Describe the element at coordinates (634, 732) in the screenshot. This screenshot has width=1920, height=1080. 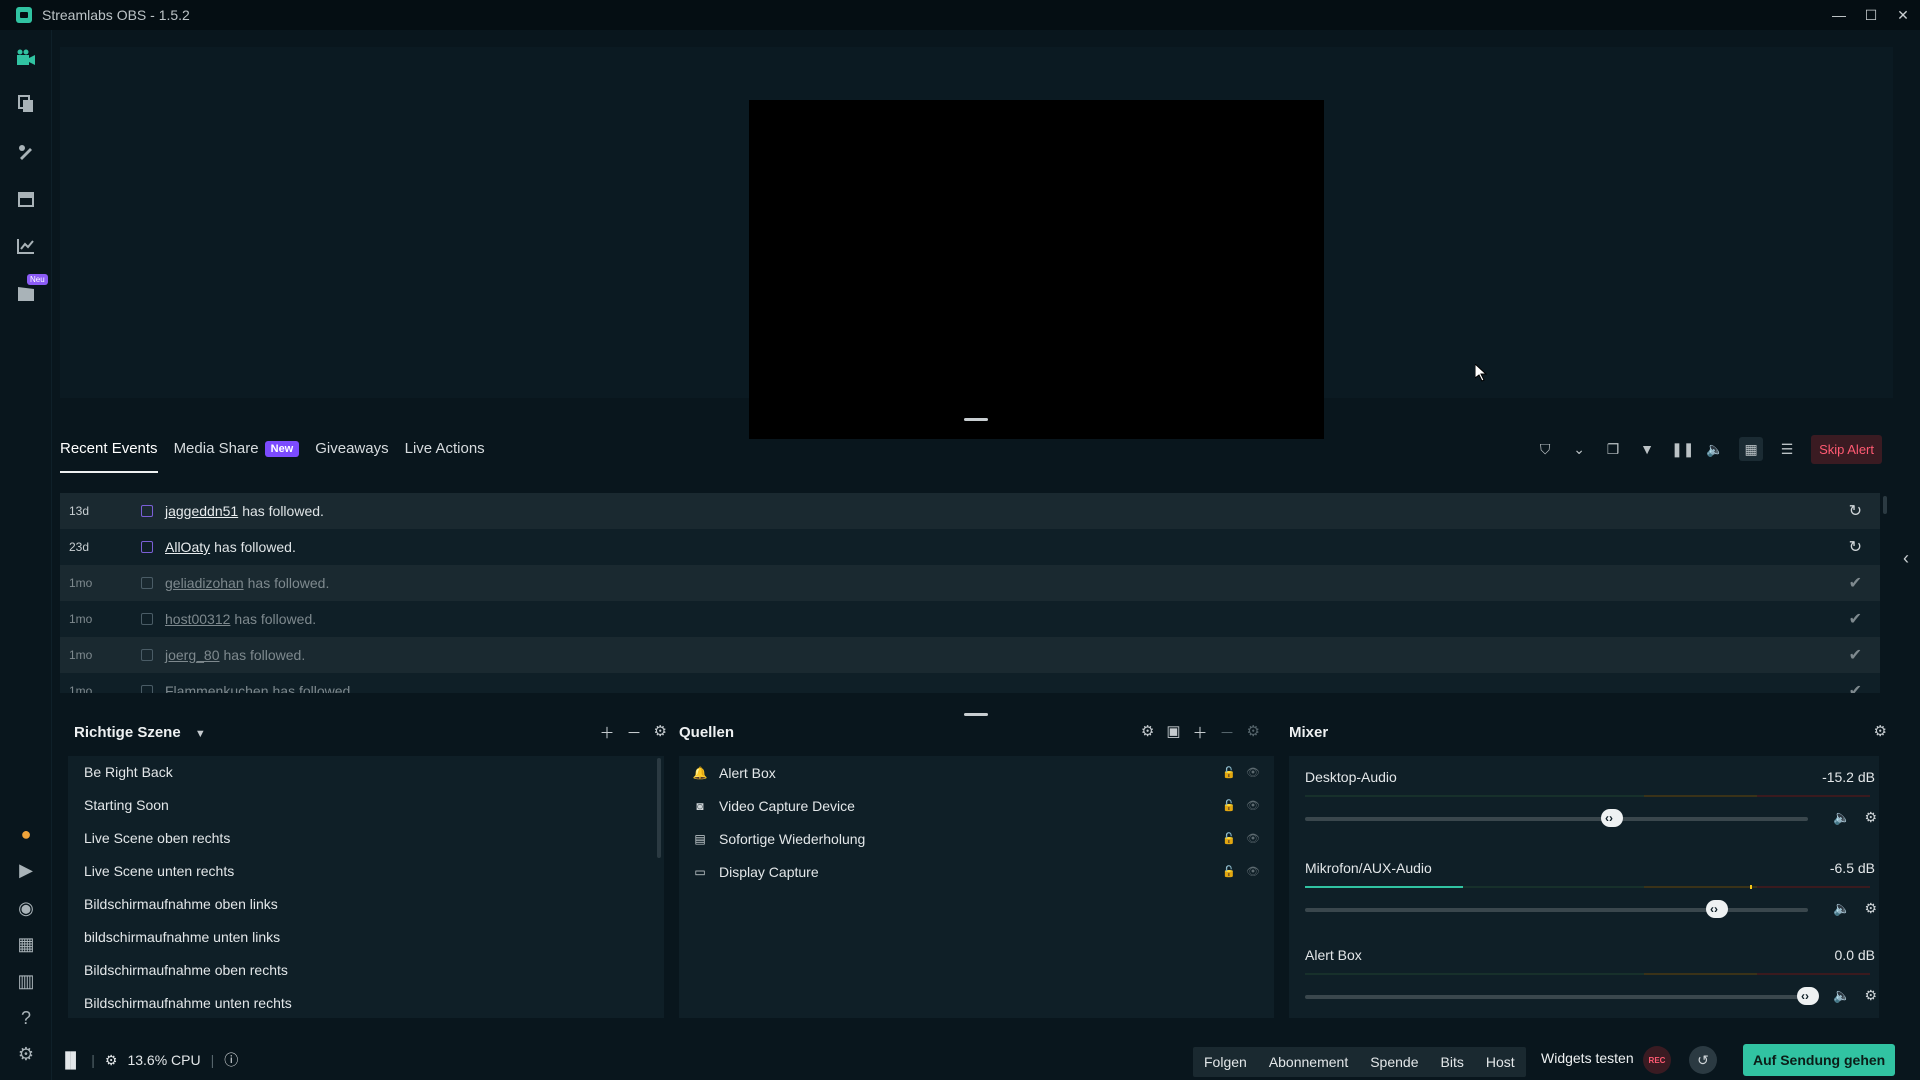
I see `remove-scene-icon: －` at that location.